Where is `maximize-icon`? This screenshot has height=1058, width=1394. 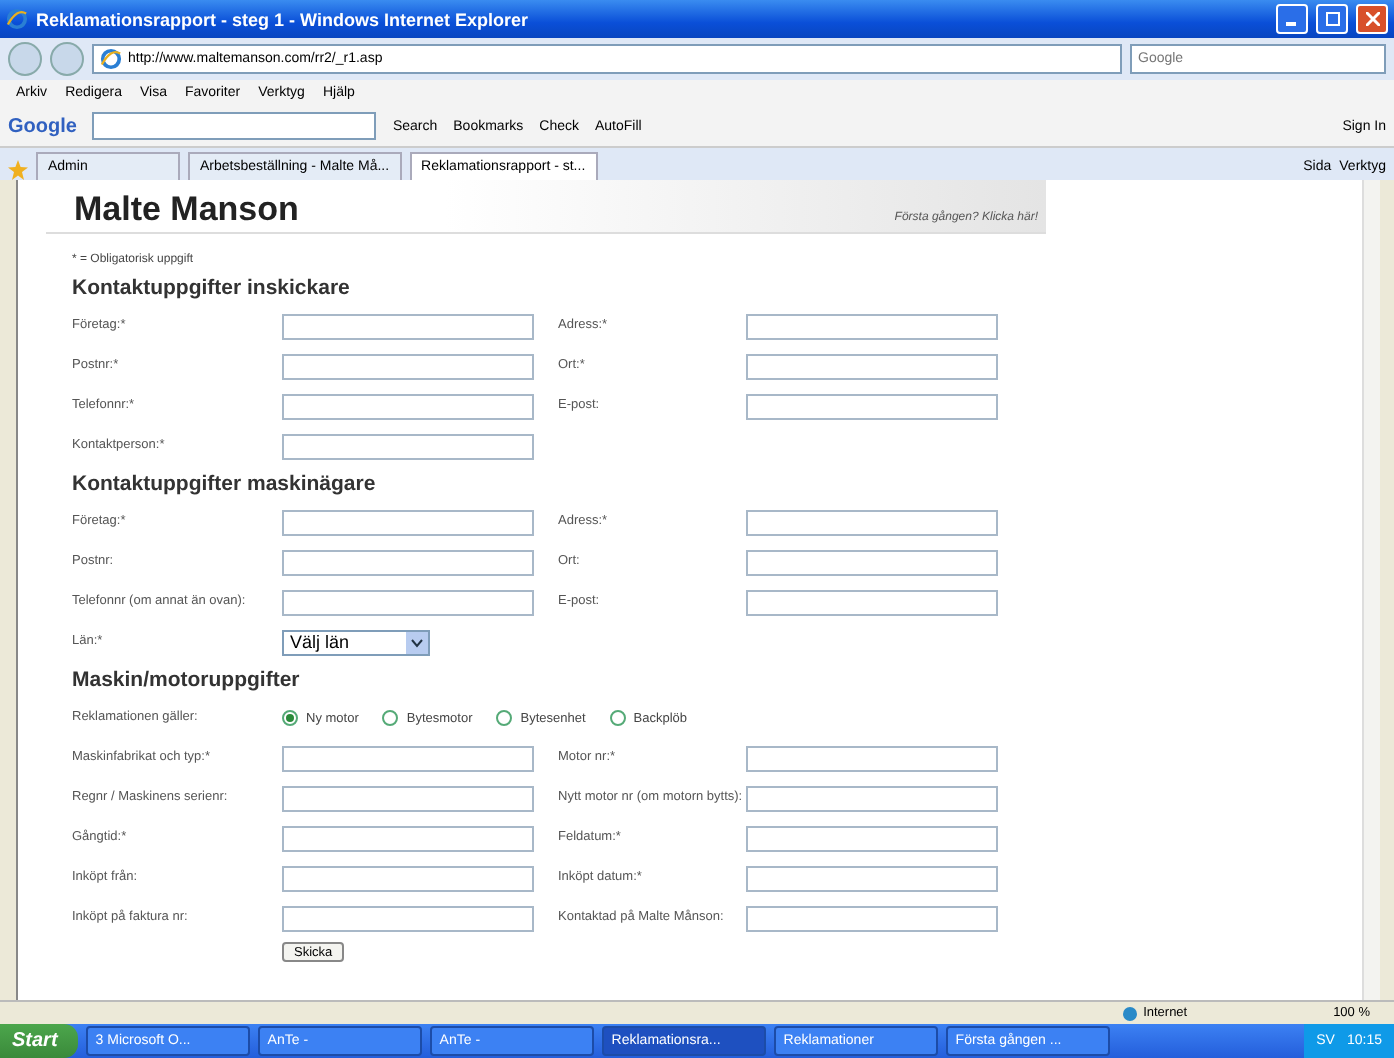 maximize-icon is located at coordinates (1332, 19).